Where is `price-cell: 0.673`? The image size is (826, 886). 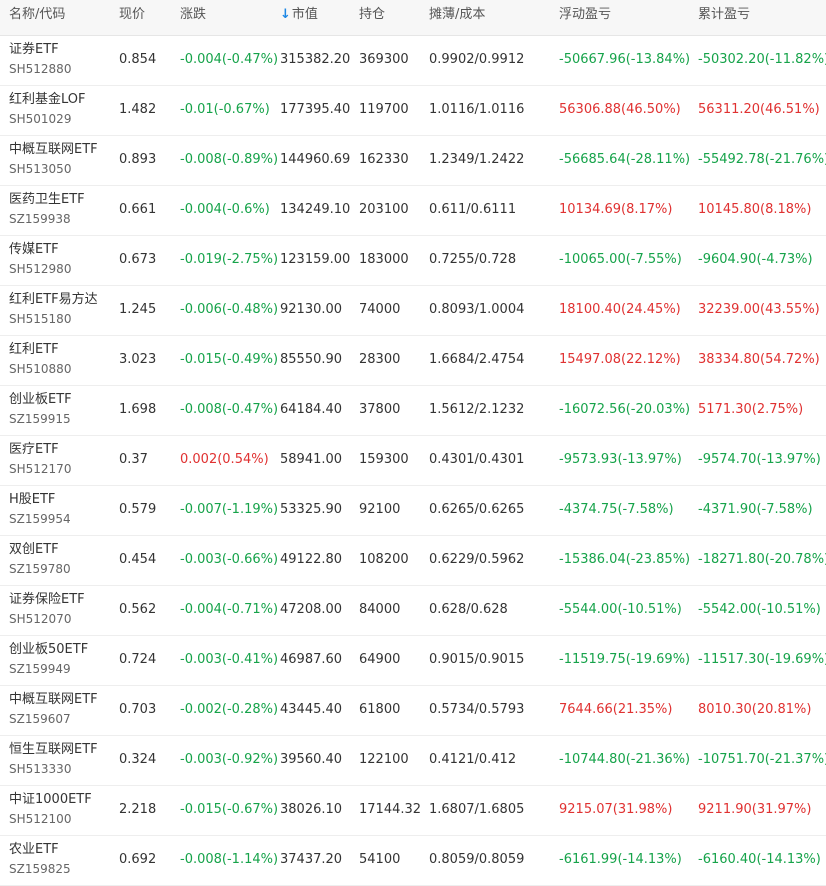
price-cell: 0.673 is located at coordinates (138, 259).